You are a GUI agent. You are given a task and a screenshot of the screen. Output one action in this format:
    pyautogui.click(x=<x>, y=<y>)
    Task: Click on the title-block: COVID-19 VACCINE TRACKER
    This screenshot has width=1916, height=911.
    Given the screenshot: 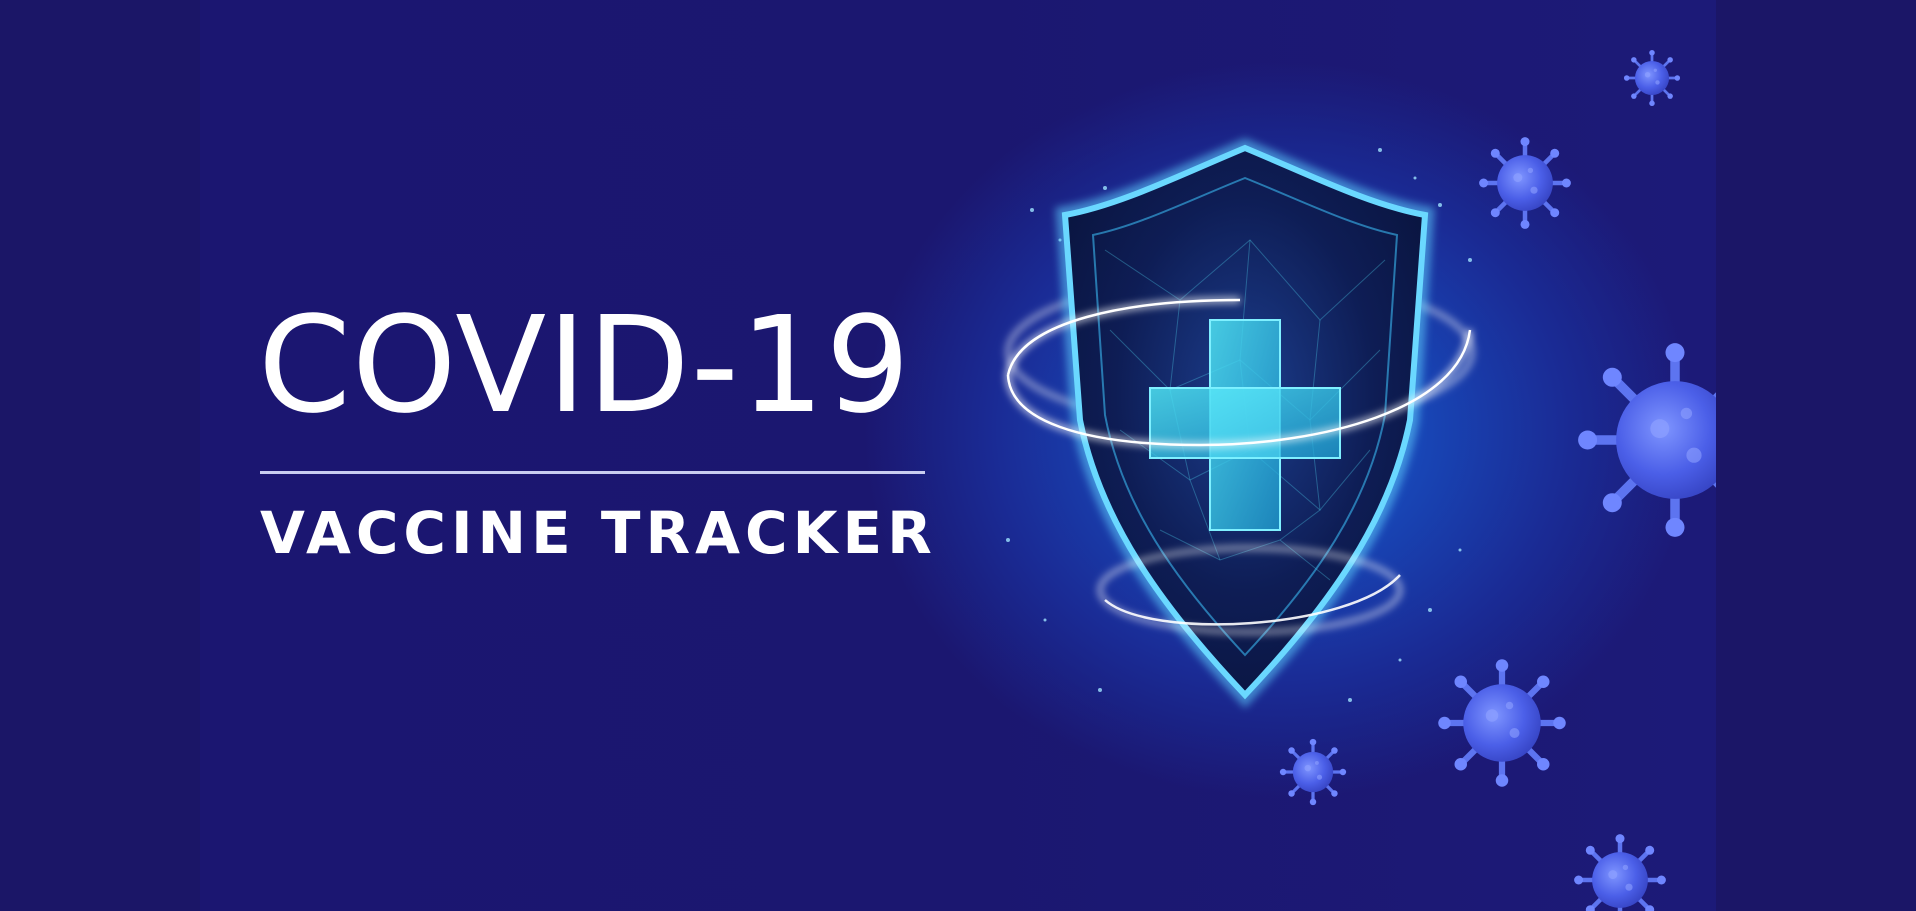 What is the action you would take?
    pyautogui.click(x=597, y=428)
    